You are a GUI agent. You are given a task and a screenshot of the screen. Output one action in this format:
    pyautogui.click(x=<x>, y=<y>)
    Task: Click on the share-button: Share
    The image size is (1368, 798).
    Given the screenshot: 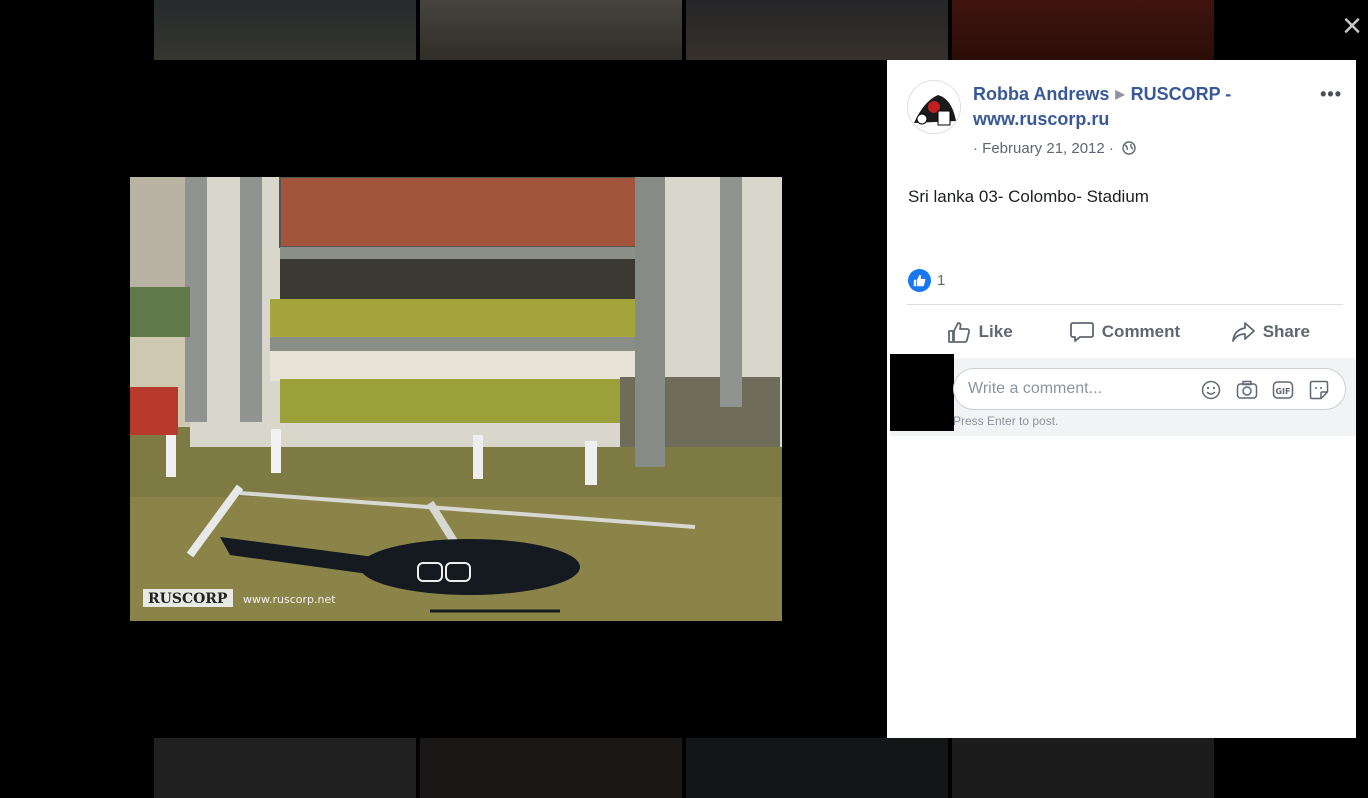 What is the action you would take?
    pyautogui.click(x=1270, y=332)
    